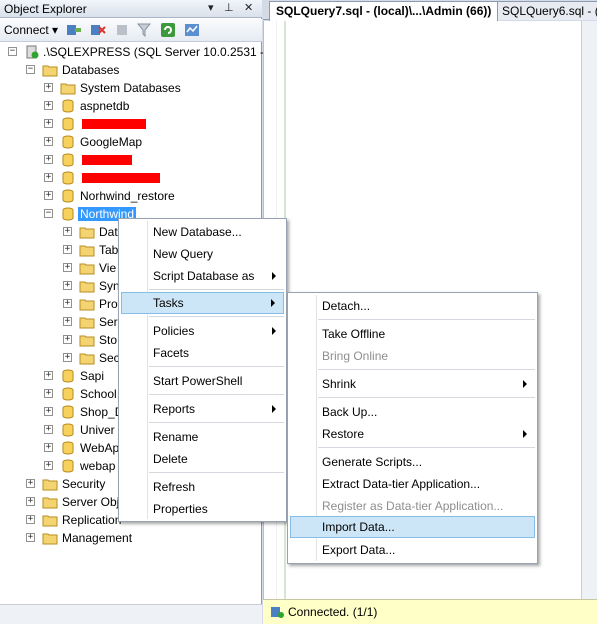 The height and width of the screenshot is (624, 597). I want to click on tree-node-database: + GoogleMap, so click(131, 142).